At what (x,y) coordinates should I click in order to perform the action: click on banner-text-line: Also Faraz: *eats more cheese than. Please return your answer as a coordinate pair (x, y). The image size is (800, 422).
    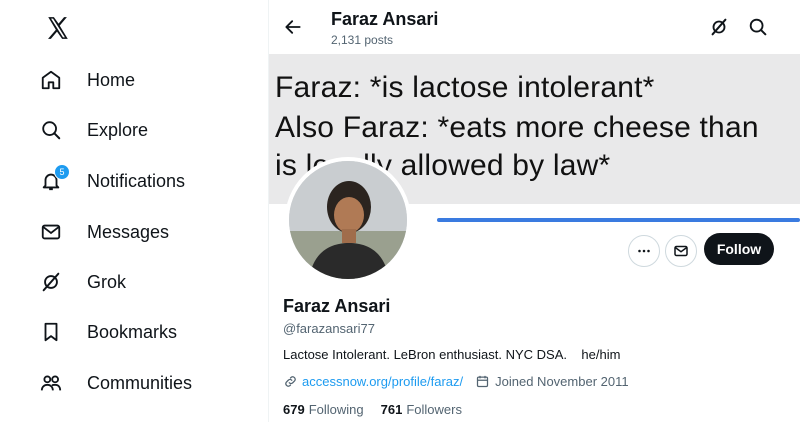
    Looking at the image, I should click on (517, 127).